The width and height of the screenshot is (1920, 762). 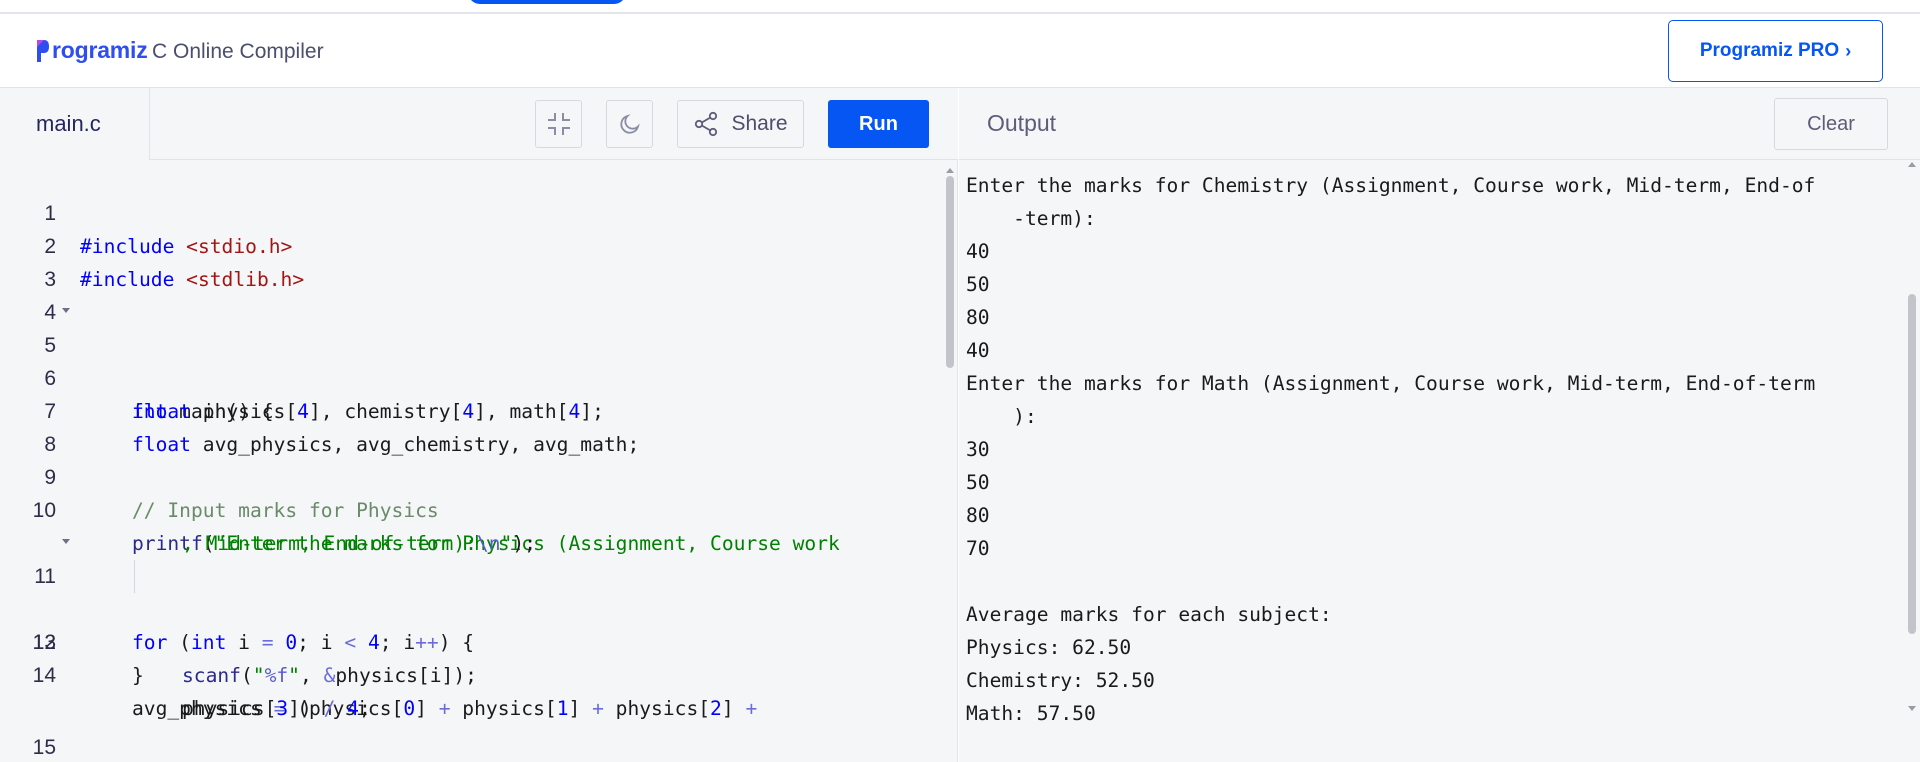 What do you see at coordinates (1149, 614) in the screenshot?
I see `output-line: Average marks for each subject:` at bounding box center [1149, 614].